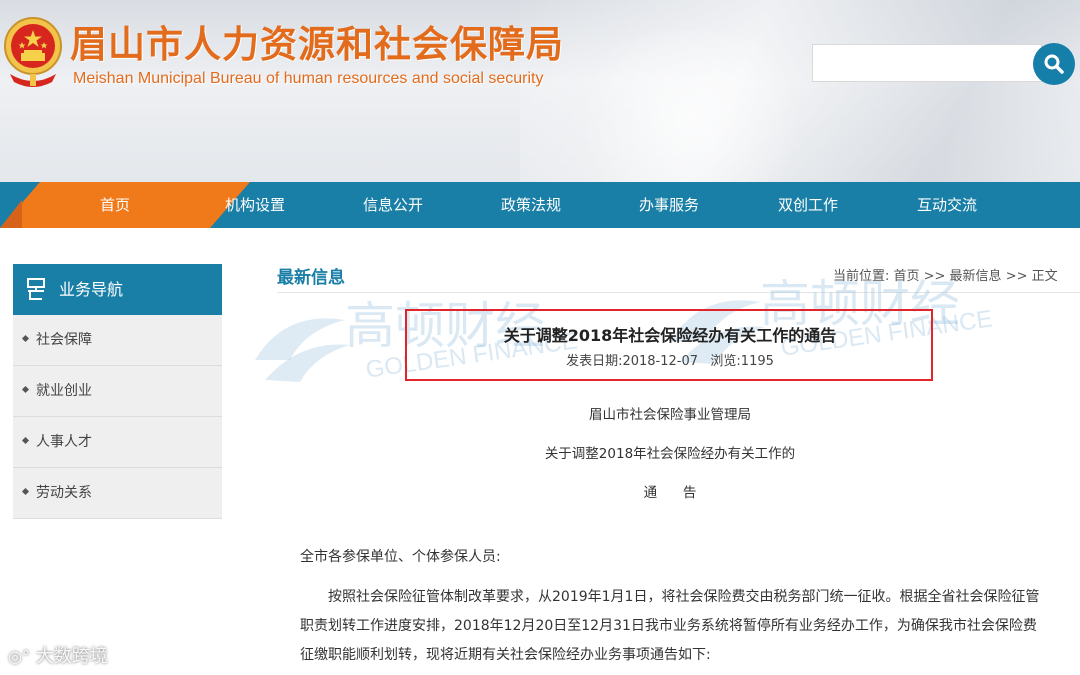 The image size is (1080, 675). I want to click on sidebar-item-labor-relations: 劳动关系, so click(117, 493).